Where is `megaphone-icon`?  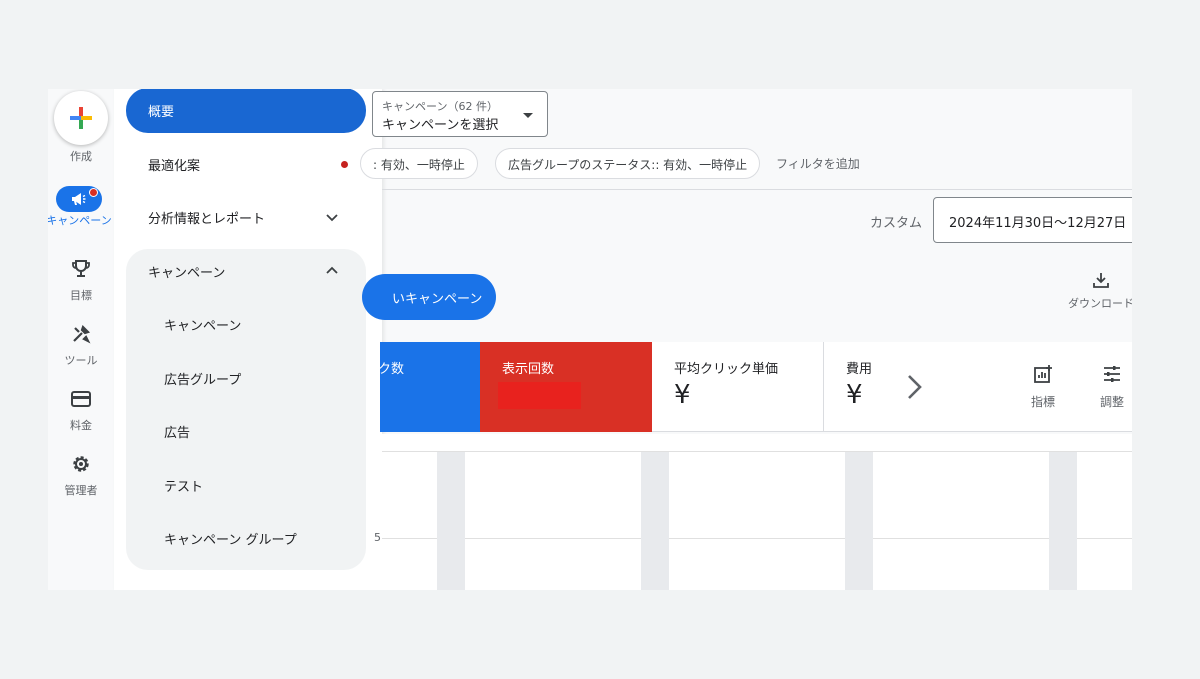
megaphone-icon is located at coordinates (79, 199).